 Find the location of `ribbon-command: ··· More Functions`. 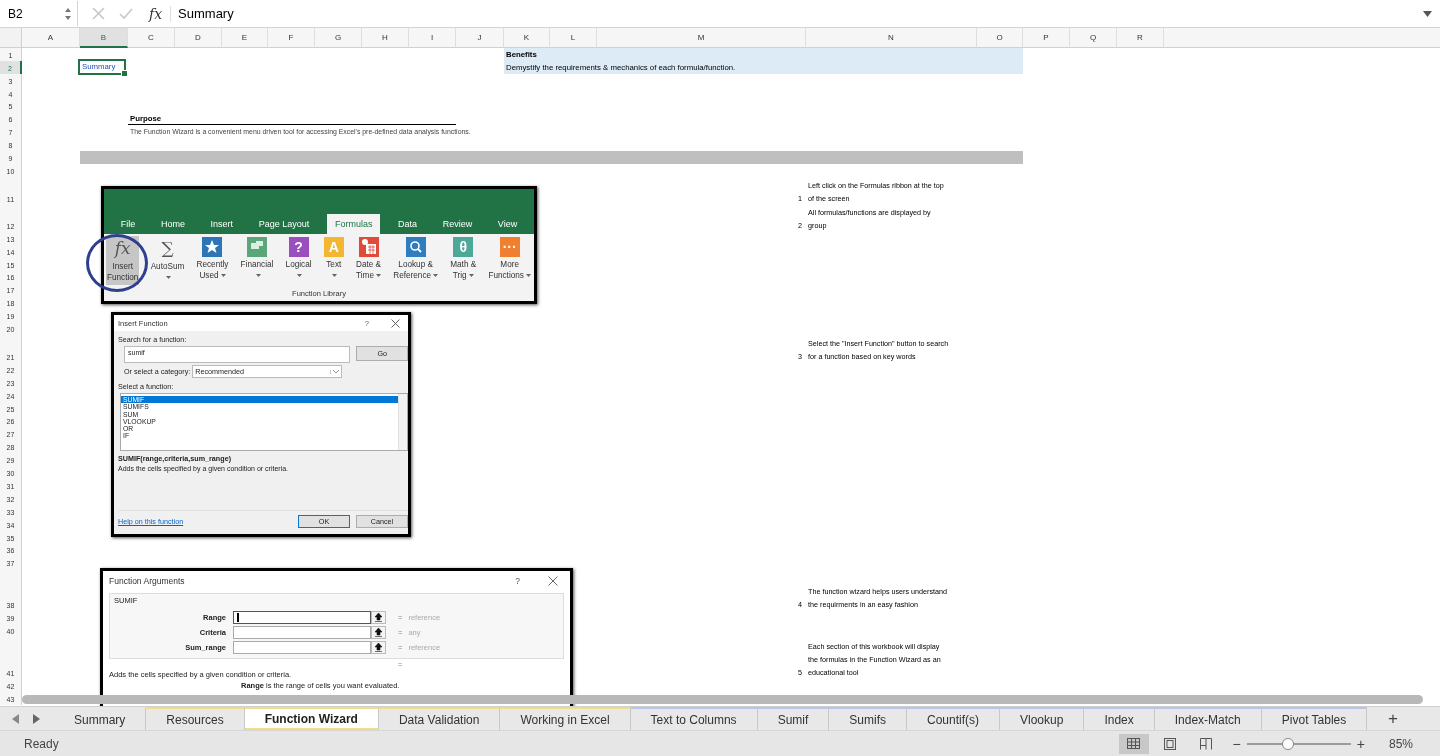

ribbon-command: ··· More Functions is located at coordinates (509, 259).